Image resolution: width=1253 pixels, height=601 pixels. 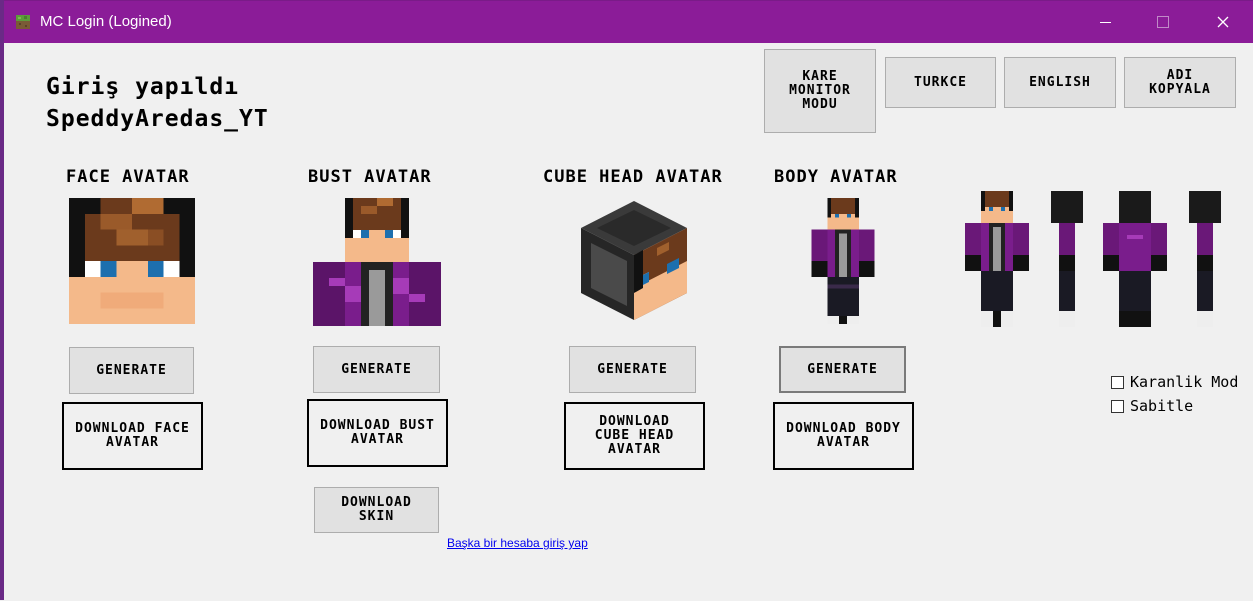 I want to click on maximize-icon, so click(x=1163, y=22).